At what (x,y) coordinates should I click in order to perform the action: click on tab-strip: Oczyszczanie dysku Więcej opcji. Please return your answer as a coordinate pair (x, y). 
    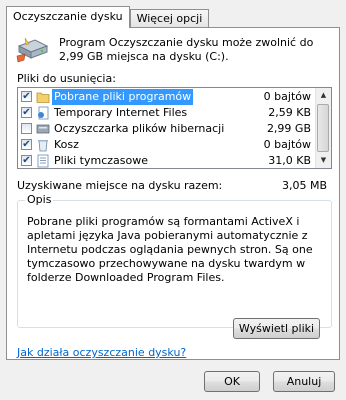
    Looking at the image, I should click on (108, 17).